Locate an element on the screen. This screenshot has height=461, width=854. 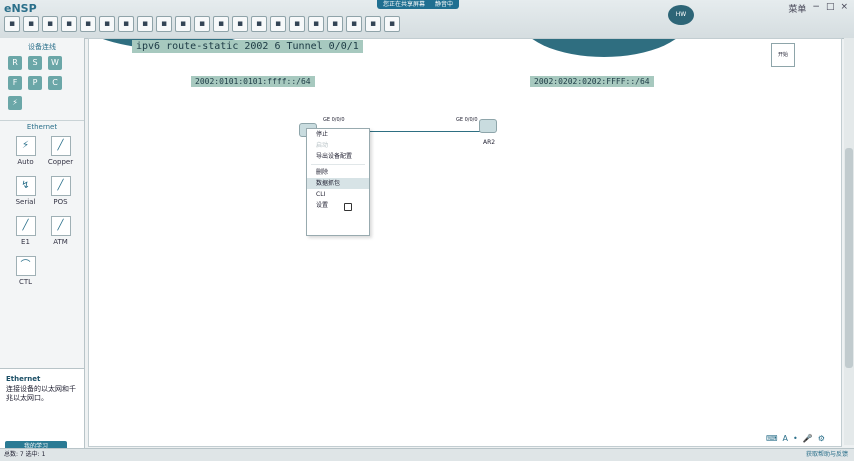
select-icon: ▪ is located at coordinates (145, 24).